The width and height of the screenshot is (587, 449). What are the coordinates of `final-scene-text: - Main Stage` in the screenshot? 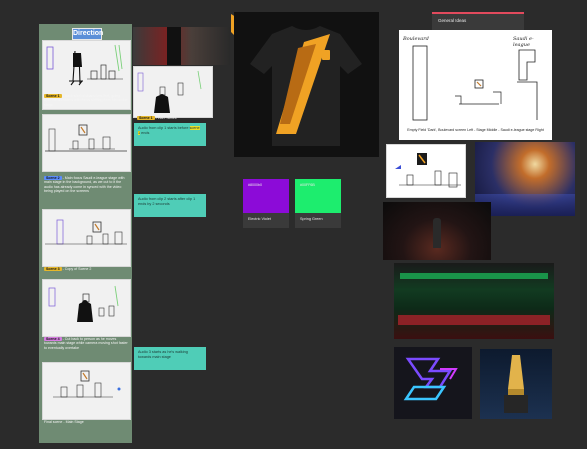 It's located at (73, 422).